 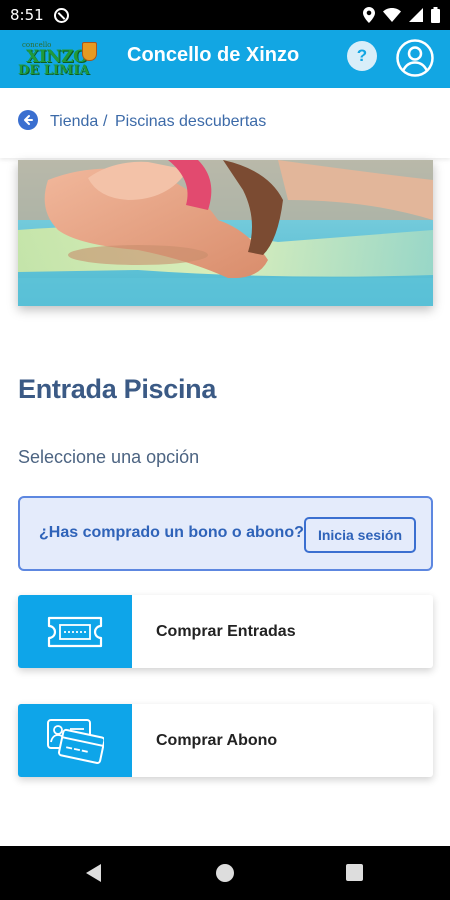 What do you see at coordinates (27, 15) in the screenshot?
I see `status-time: 8:51` at bounding box center [27, 15].